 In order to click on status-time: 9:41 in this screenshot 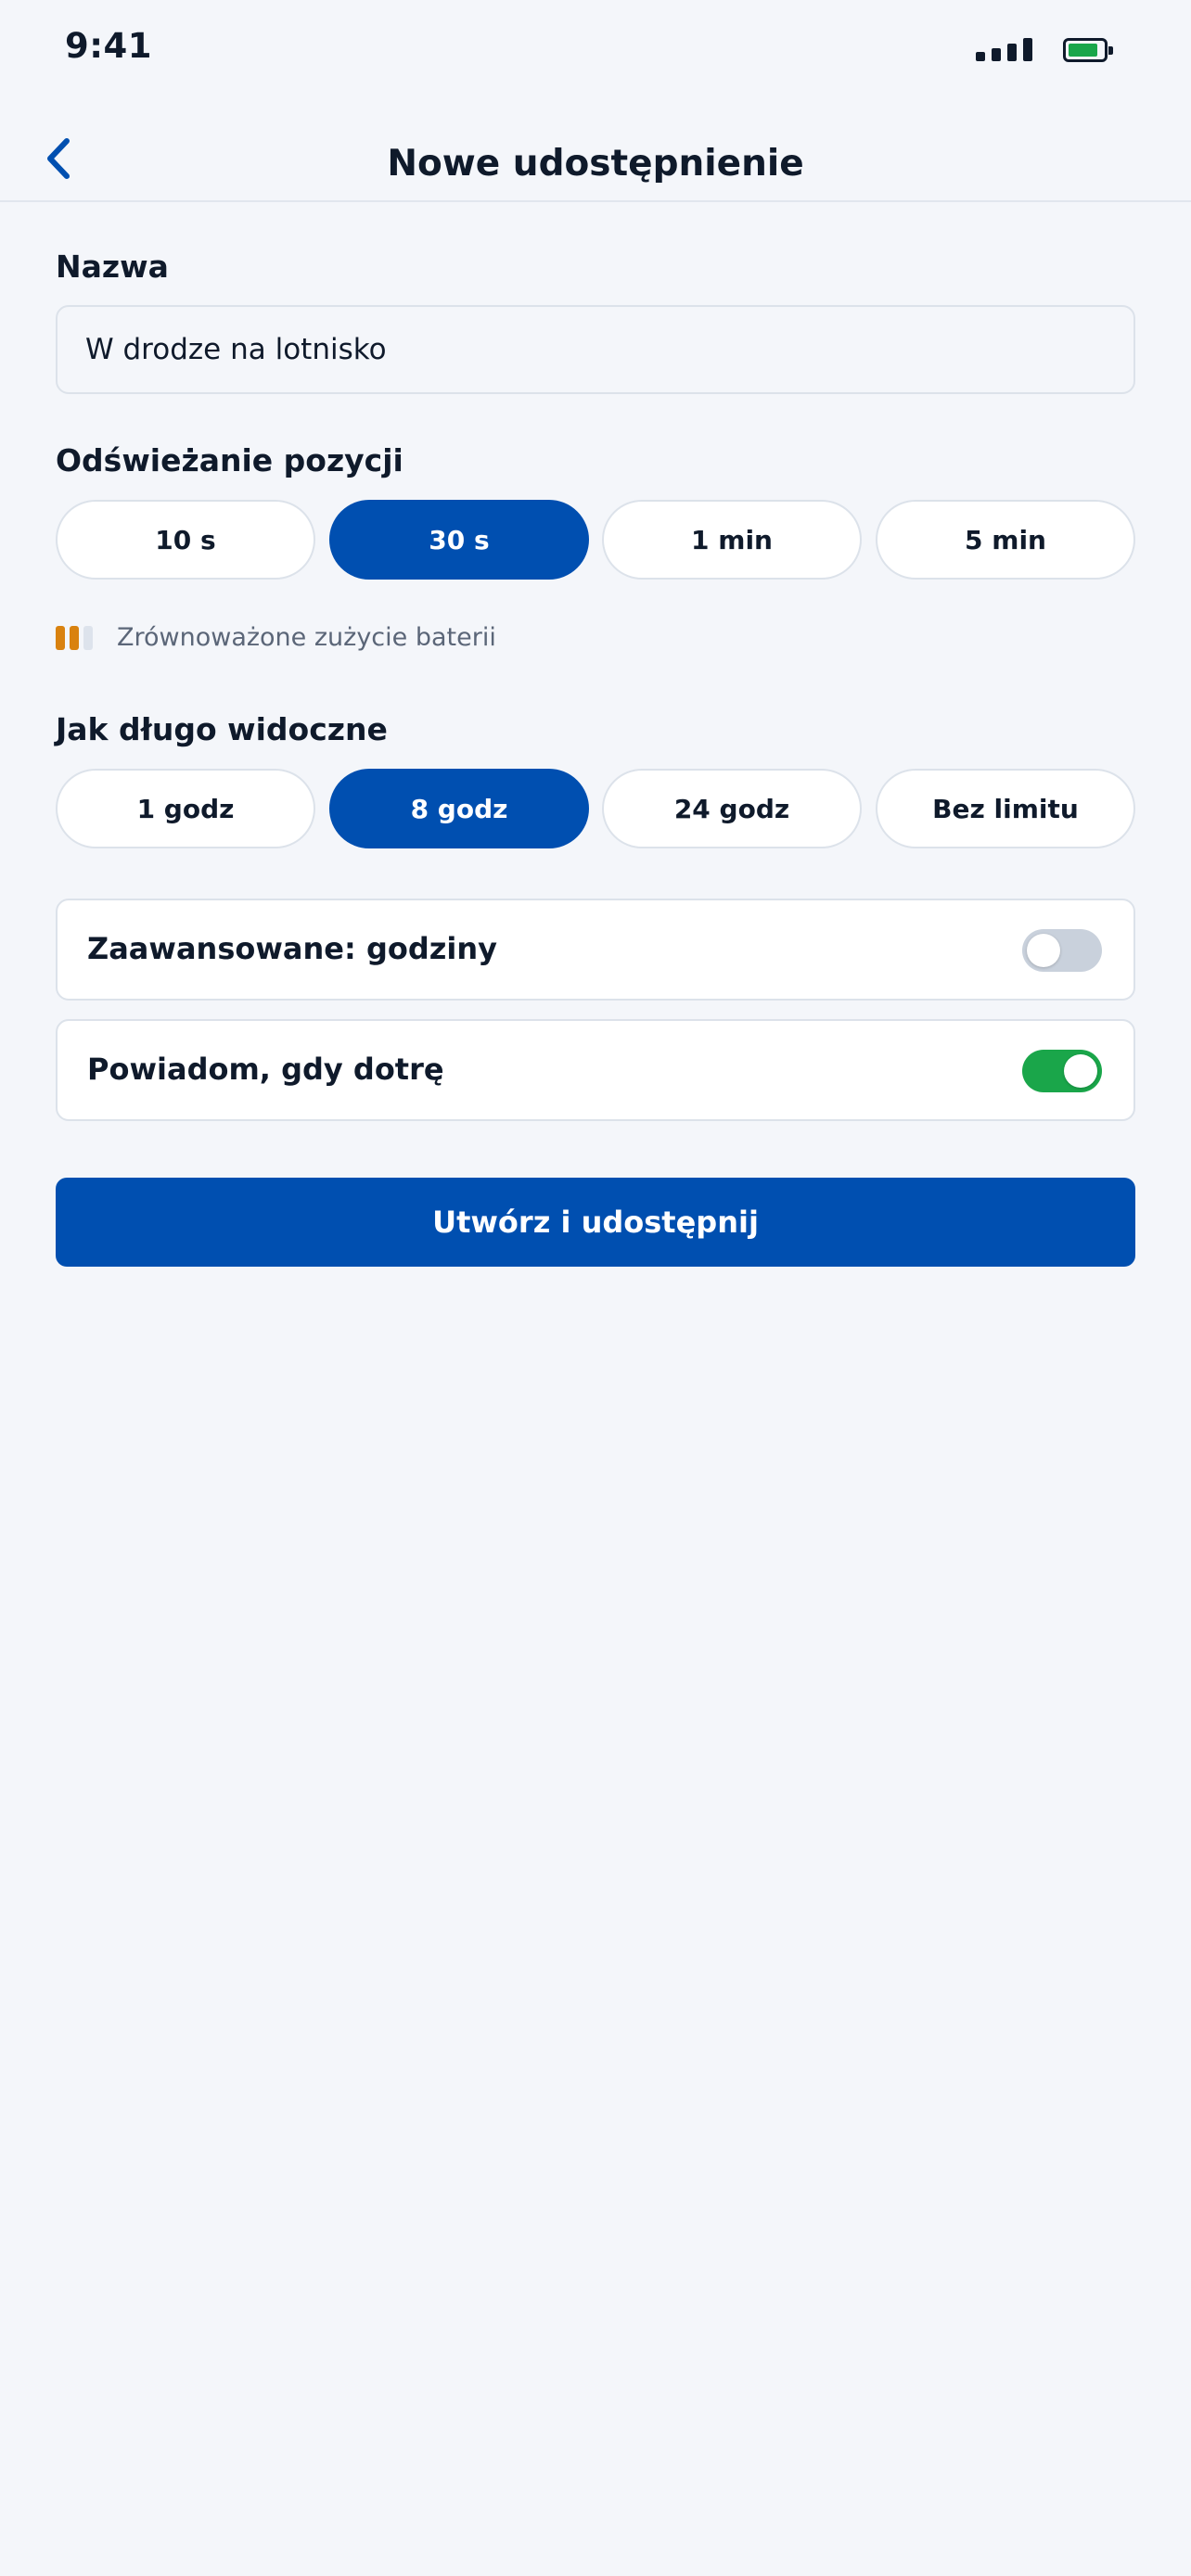, I will do `click(109, 46)`.